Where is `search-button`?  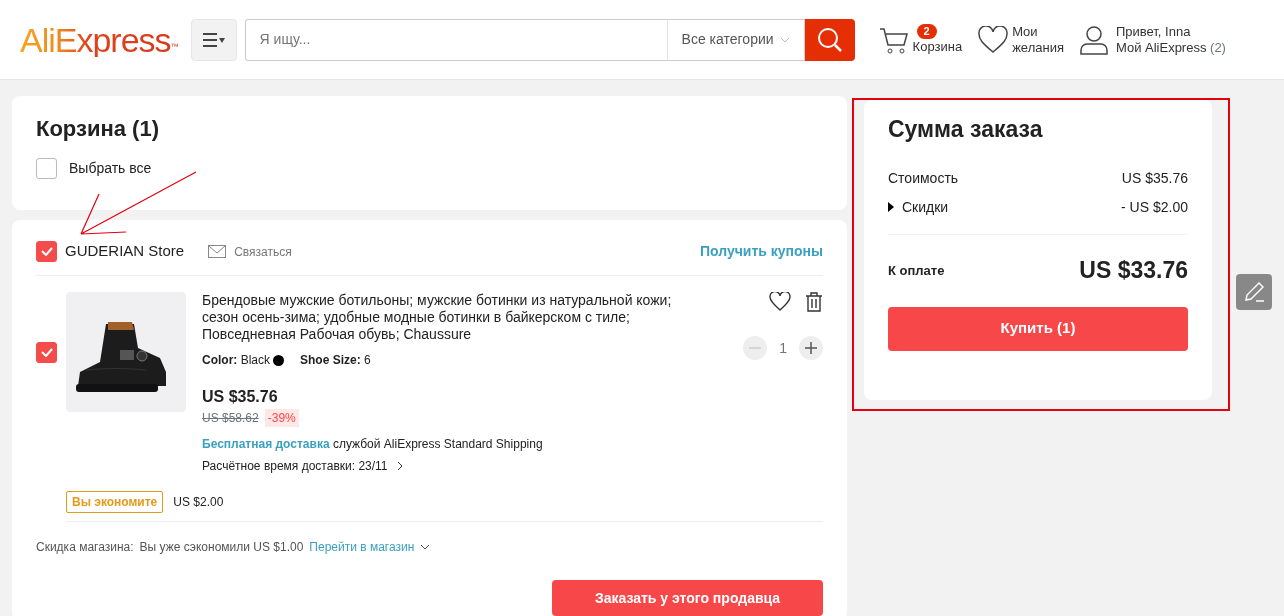
search-button is located at coordinates (829, 39).